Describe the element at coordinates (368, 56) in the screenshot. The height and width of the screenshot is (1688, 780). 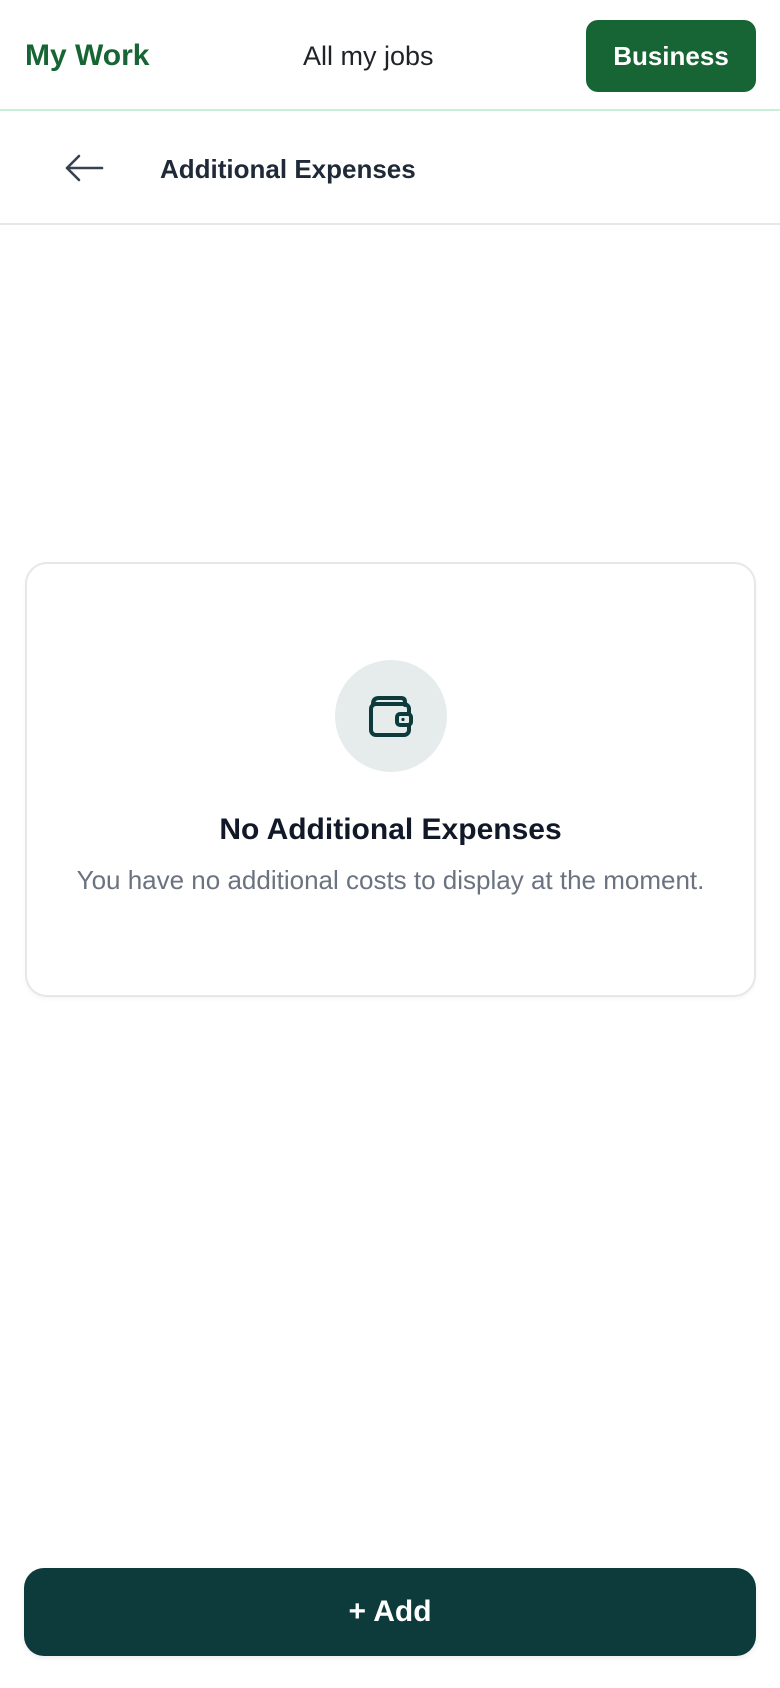
I see `nav-link-all-my-jobs: All my jobs` at that location.